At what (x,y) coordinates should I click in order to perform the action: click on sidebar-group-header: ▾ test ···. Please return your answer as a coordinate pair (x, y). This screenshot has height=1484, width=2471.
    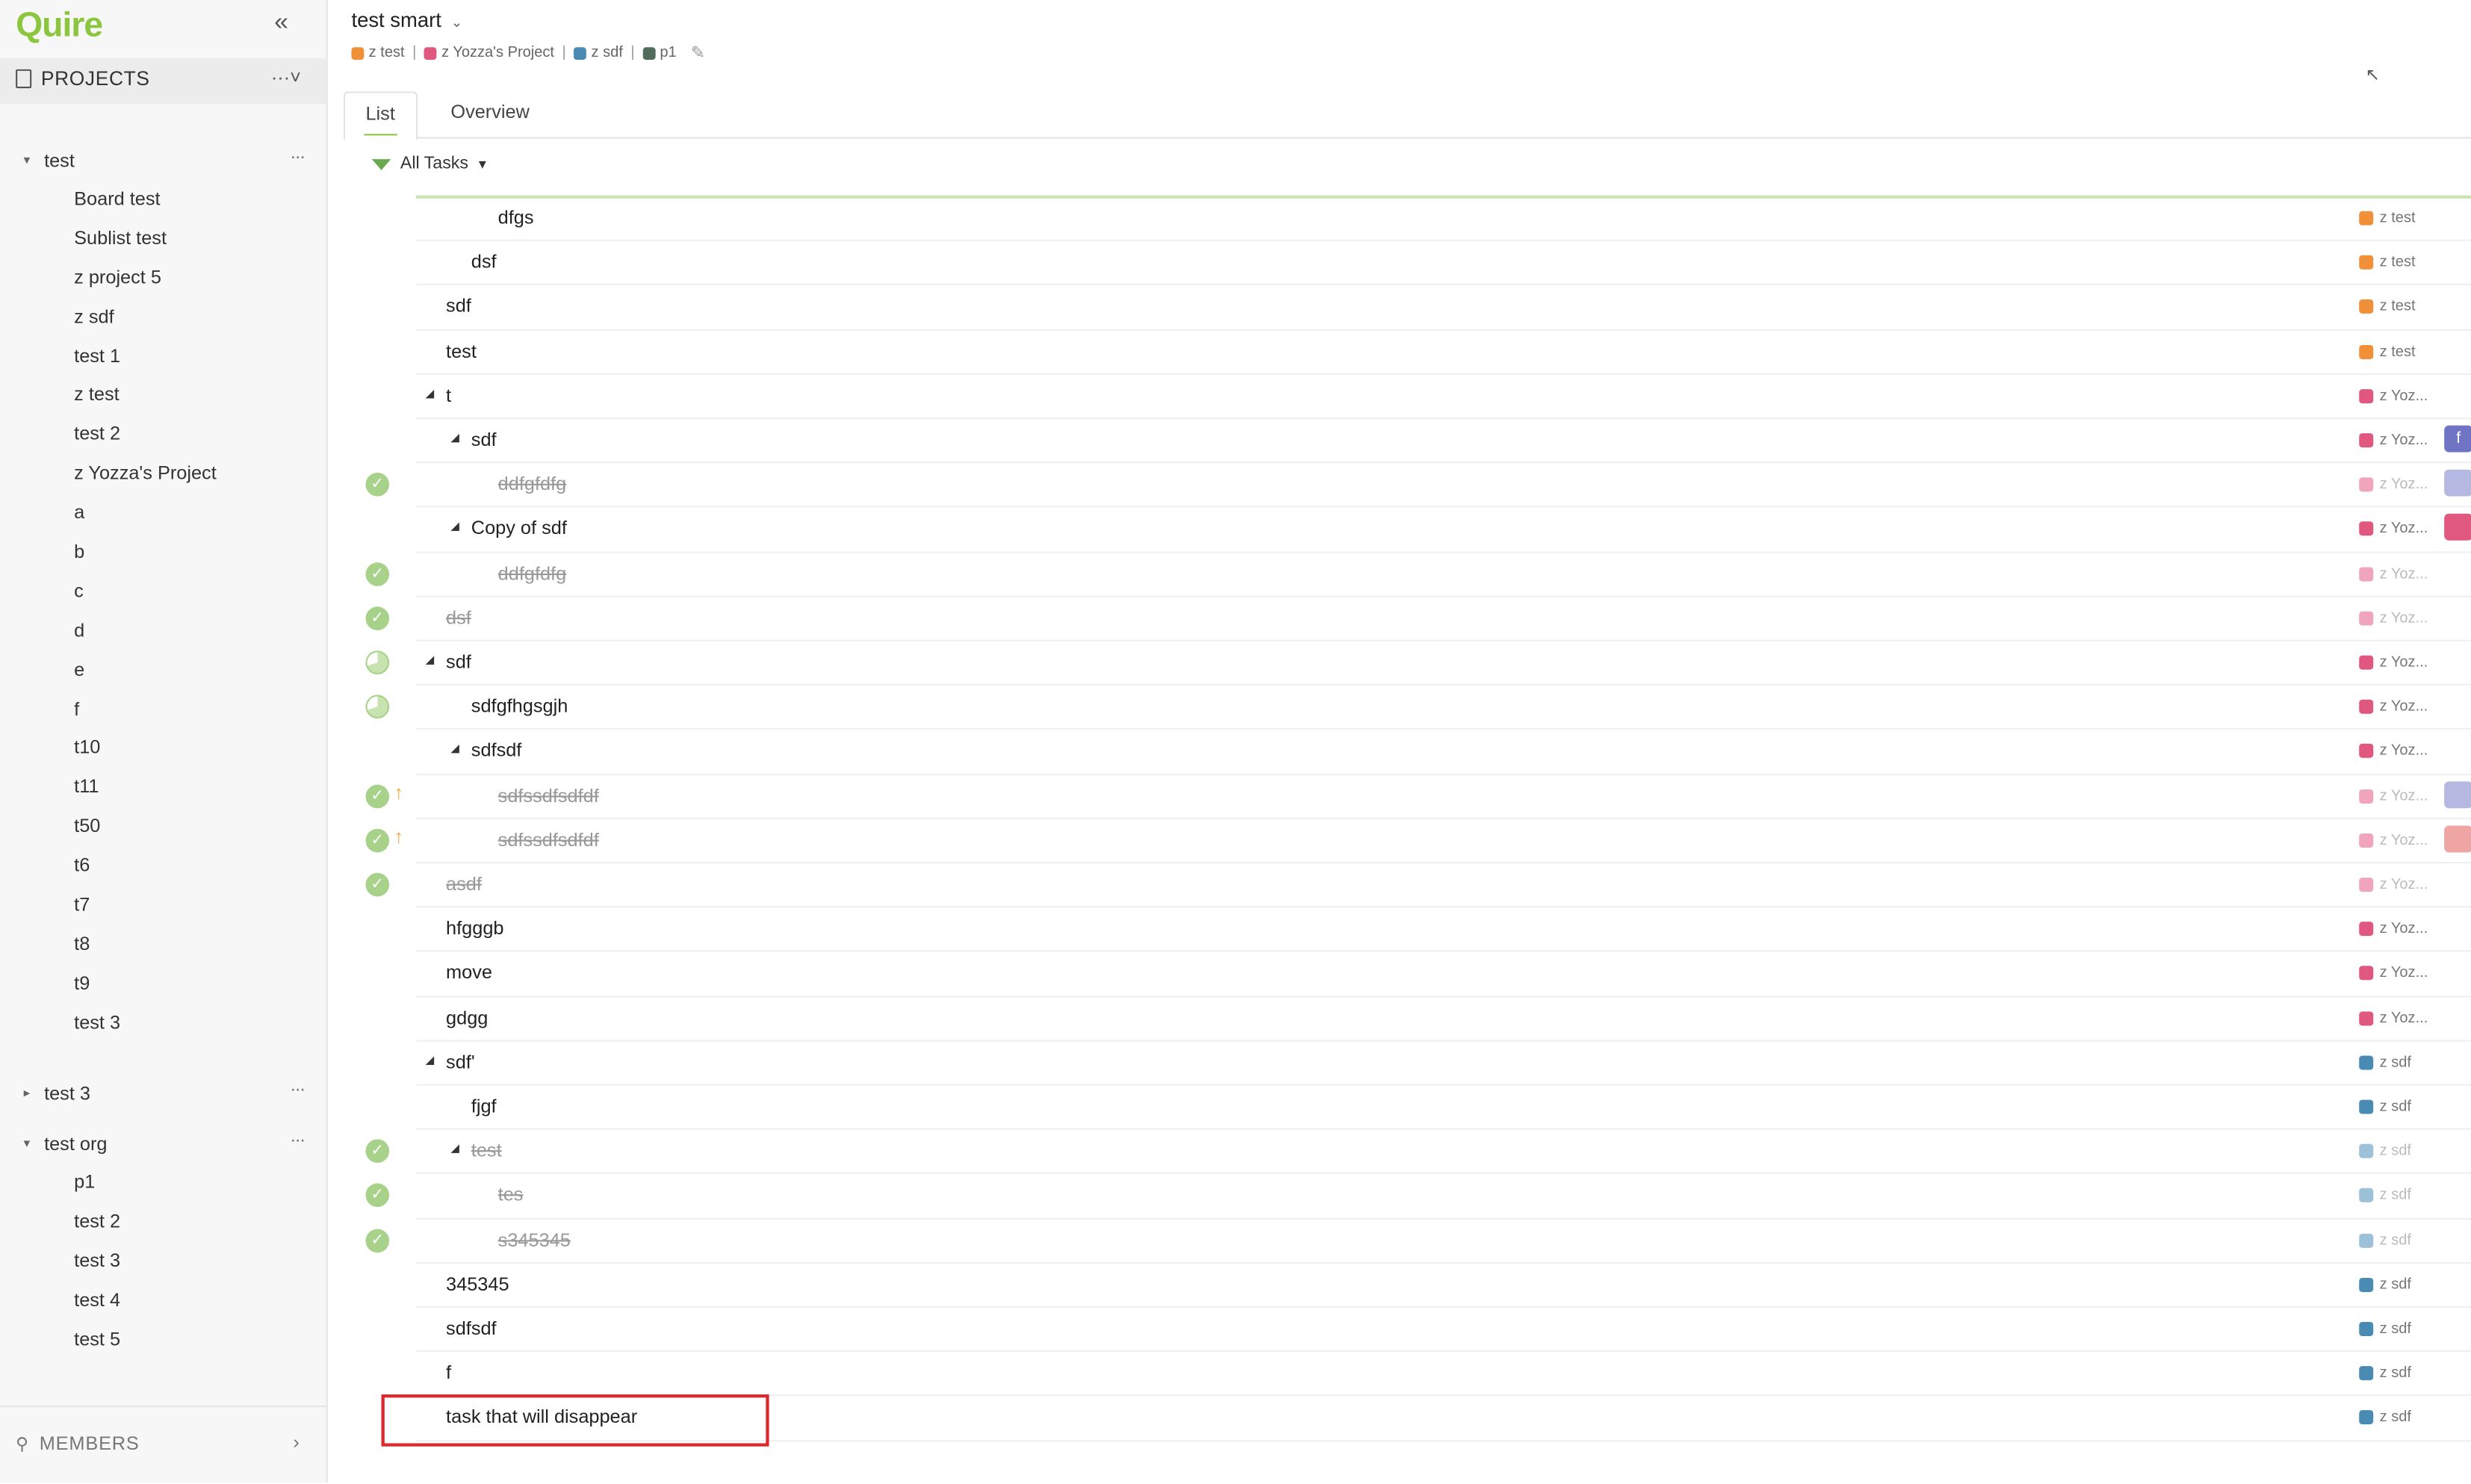
    Looking at the image, I should click on (163, 162).